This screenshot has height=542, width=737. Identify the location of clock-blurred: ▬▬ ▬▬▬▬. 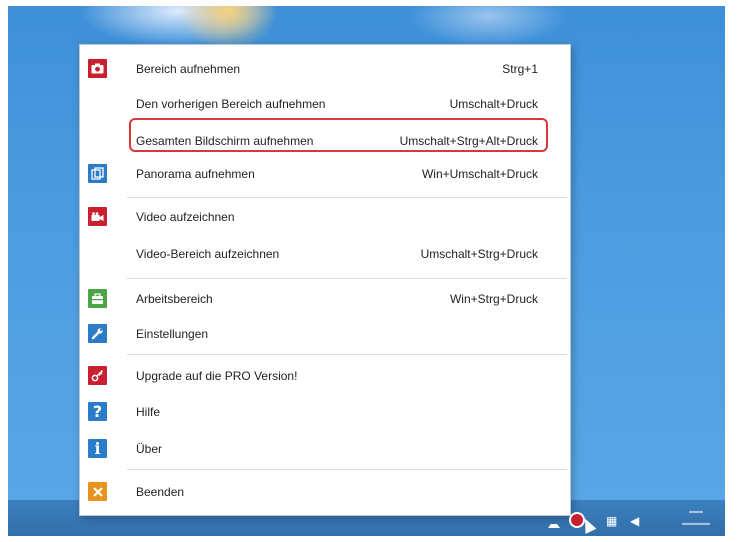
(696, 517).